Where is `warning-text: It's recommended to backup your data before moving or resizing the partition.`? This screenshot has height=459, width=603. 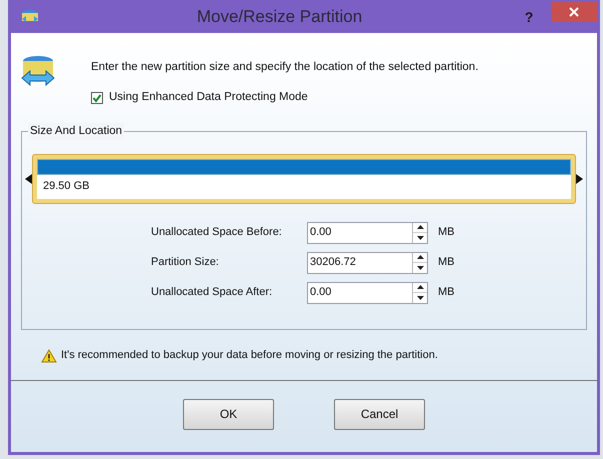
warning-text: It's recommended to backup your data before moving or resizing the partition. is located at coordinates (249, 356).